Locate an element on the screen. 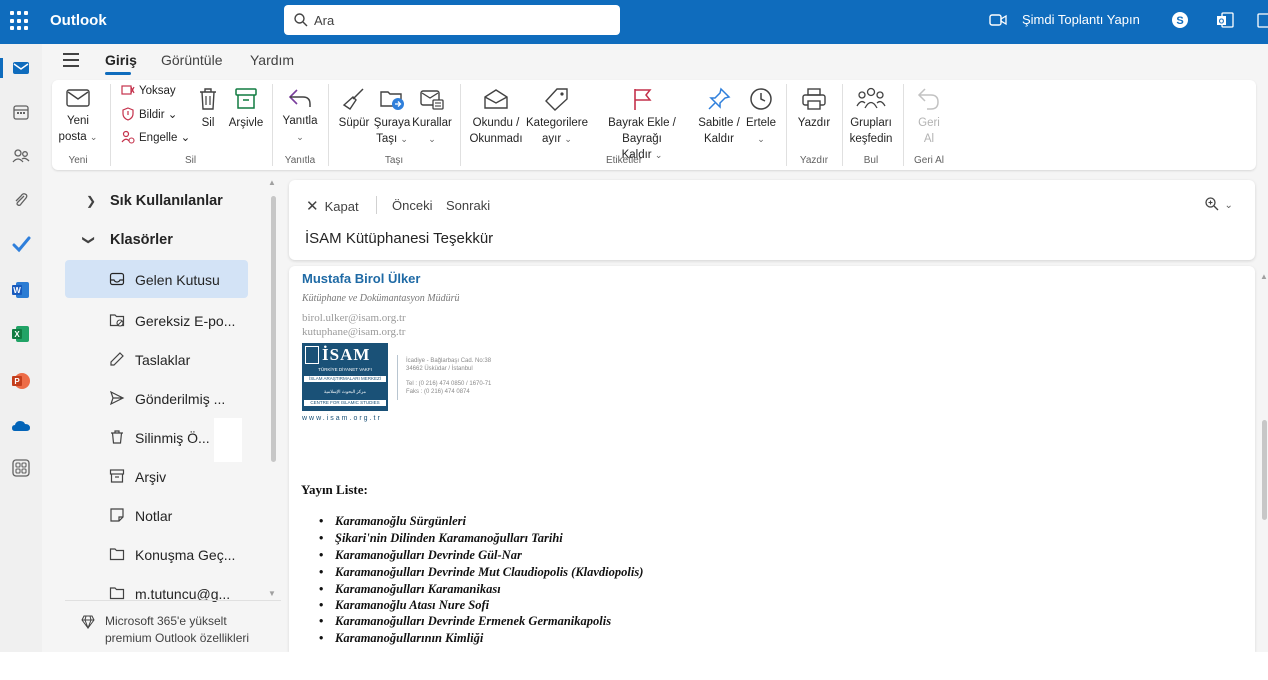 This screenshot has width=1268, height=680. delete-button: Sil is located at coordinates (208, 108).